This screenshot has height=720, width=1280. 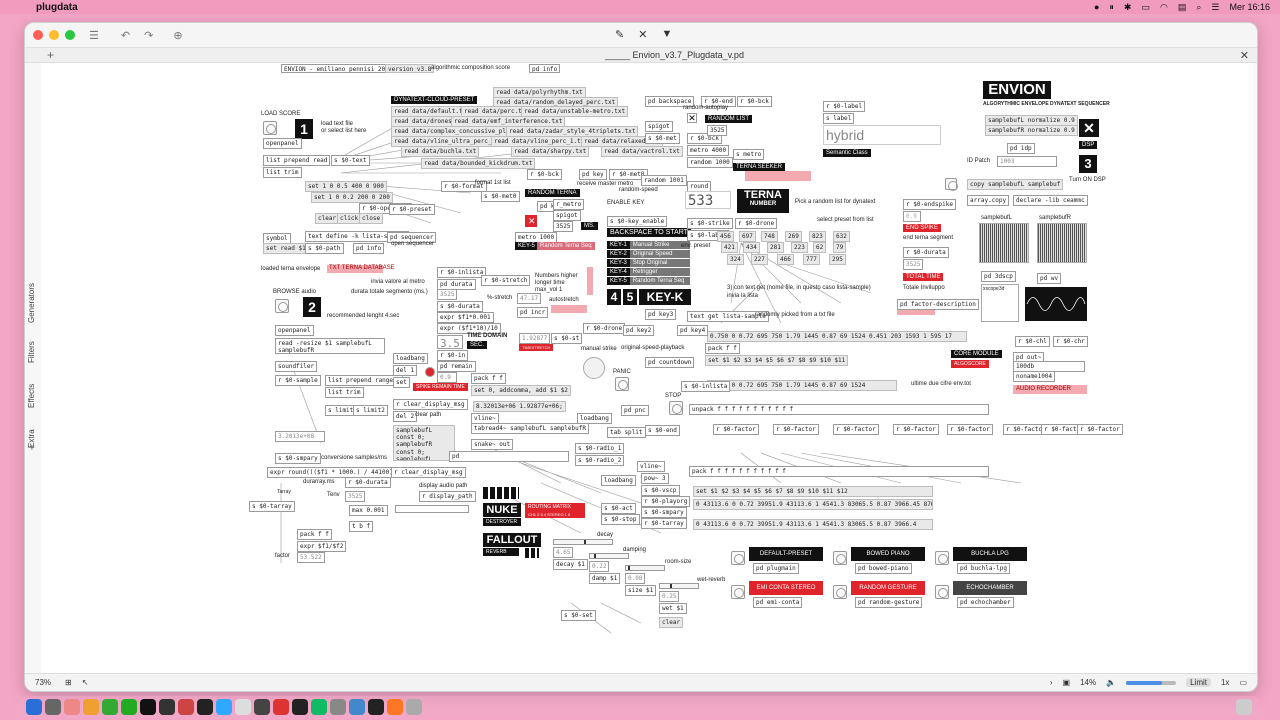 I want to click on tab-patch-title: _____ Envion_v3.7_Plugdata_v.pd, so click(x=674, y=55).